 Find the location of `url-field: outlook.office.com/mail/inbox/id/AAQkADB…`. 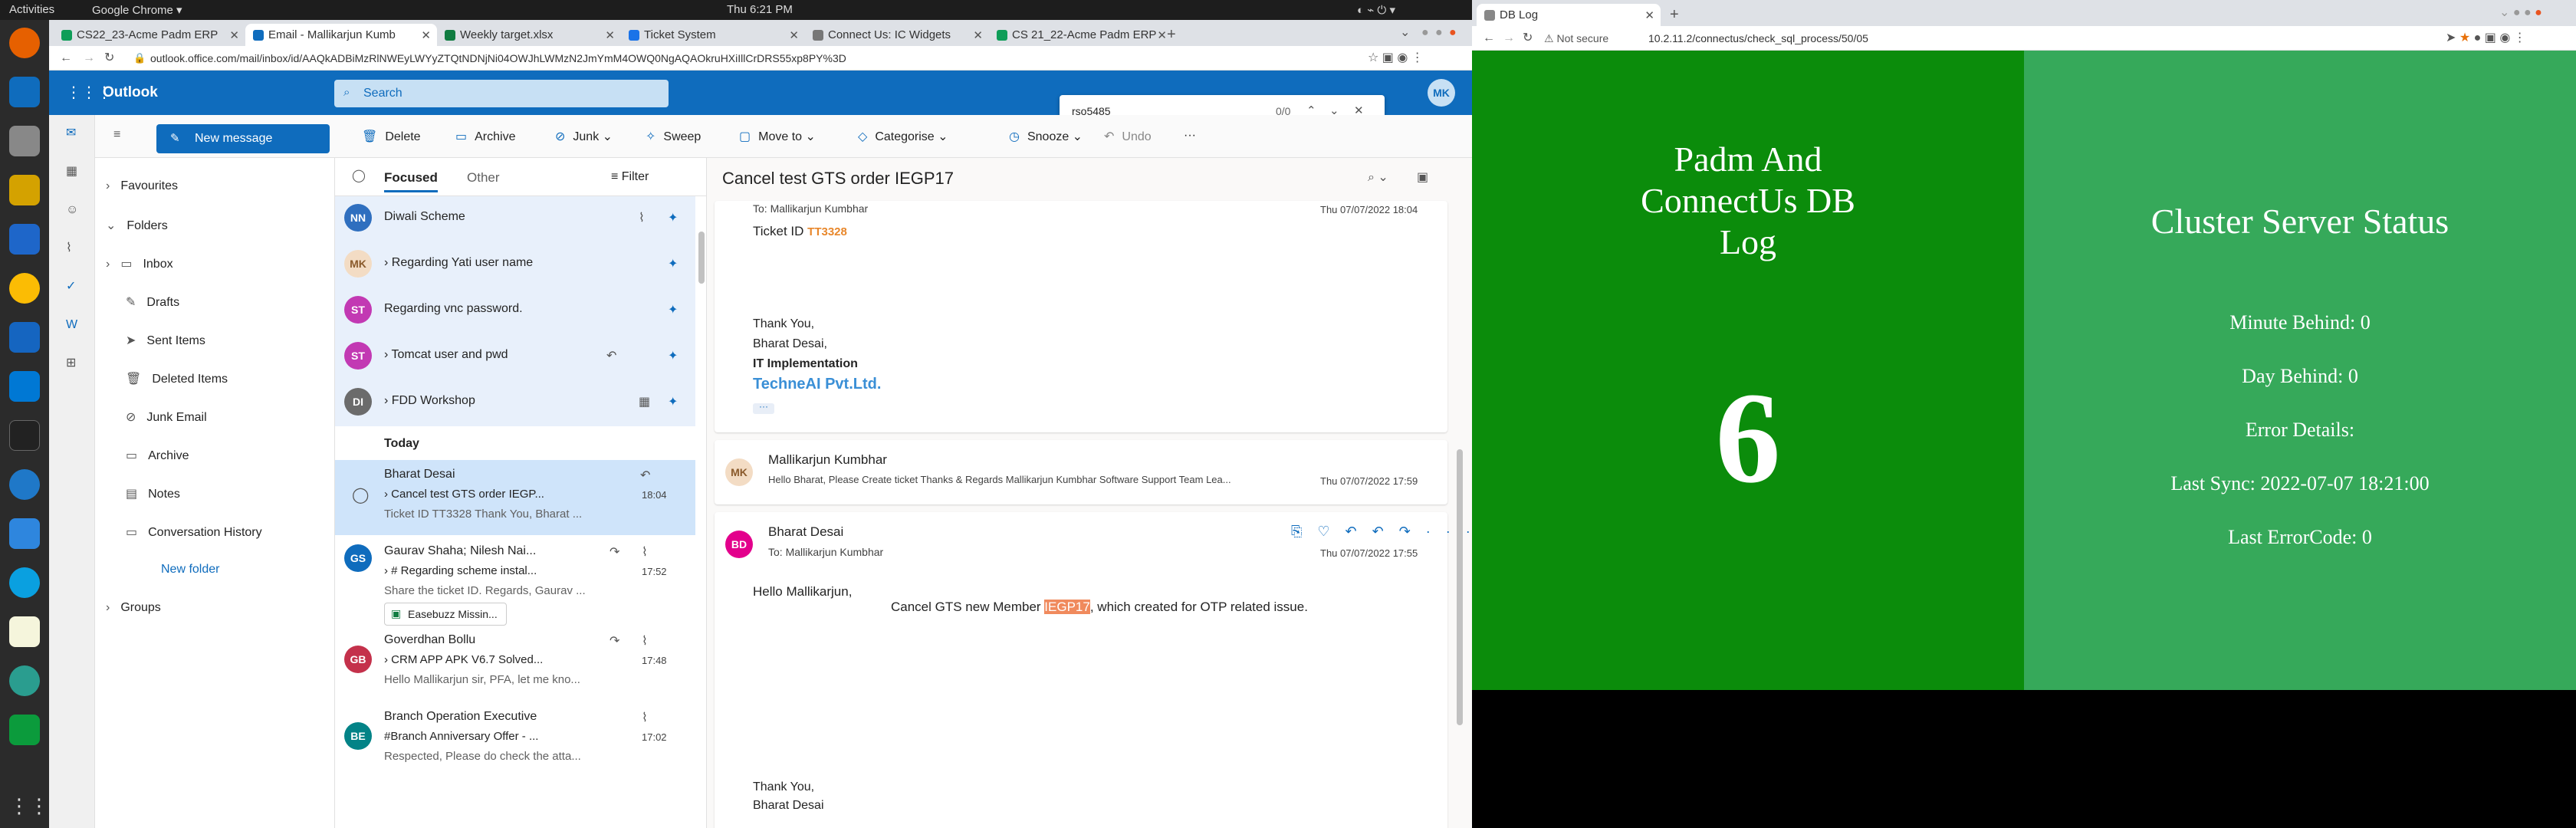

url-field: outlook.office.com/mail/inbox/id/AAQkADB… is located at coordinates (733, 58).